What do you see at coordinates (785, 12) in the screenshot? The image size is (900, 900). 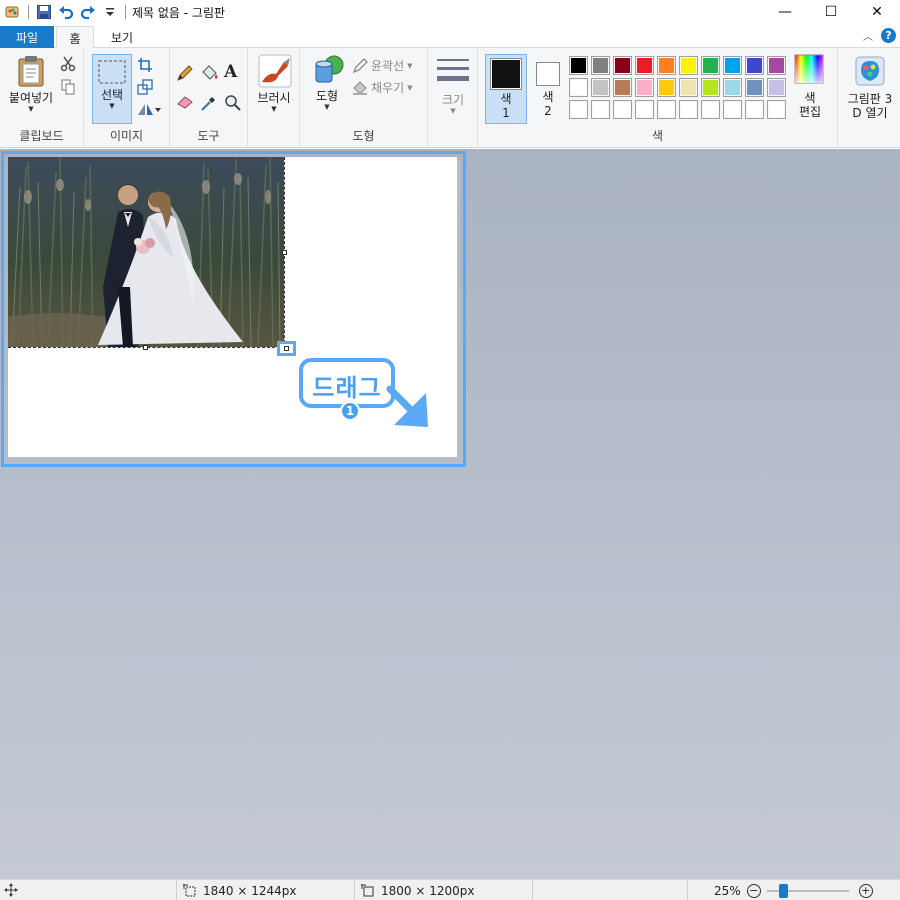 I see `minimize-button: —` at bounding box center [785, 12].